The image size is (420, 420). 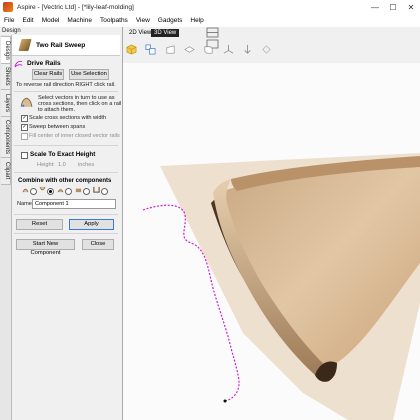 I want to click on panel-header: Two Rail Sweep, so click(x=66, y=45).